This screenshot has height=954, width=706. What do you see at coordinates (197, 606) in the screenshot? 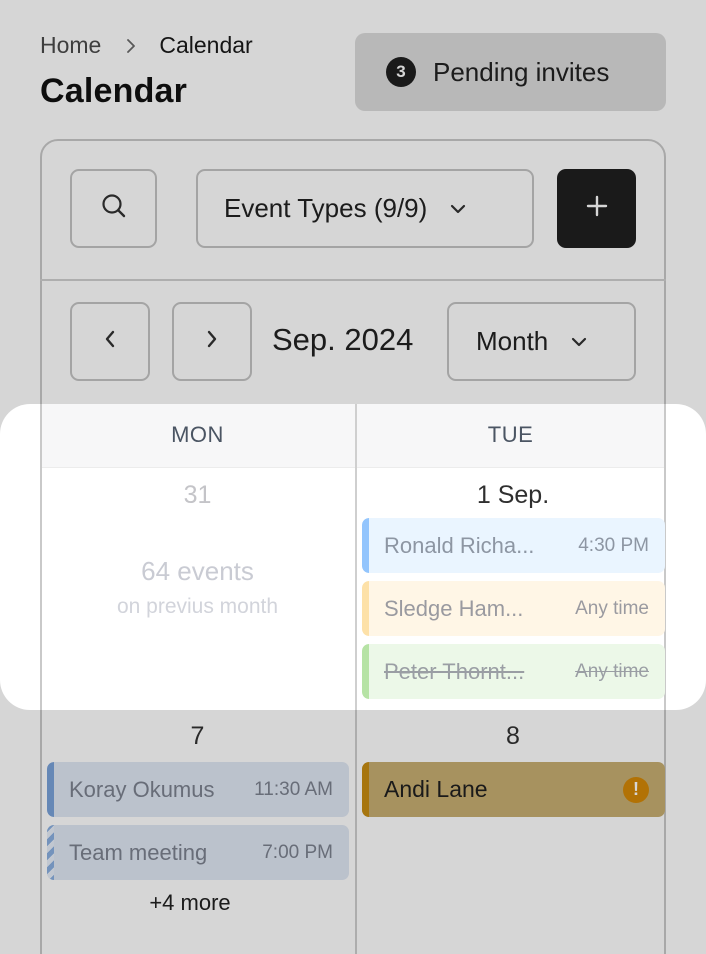
I see `previous-month-note: on previus month` at bounding box center [197, 606].